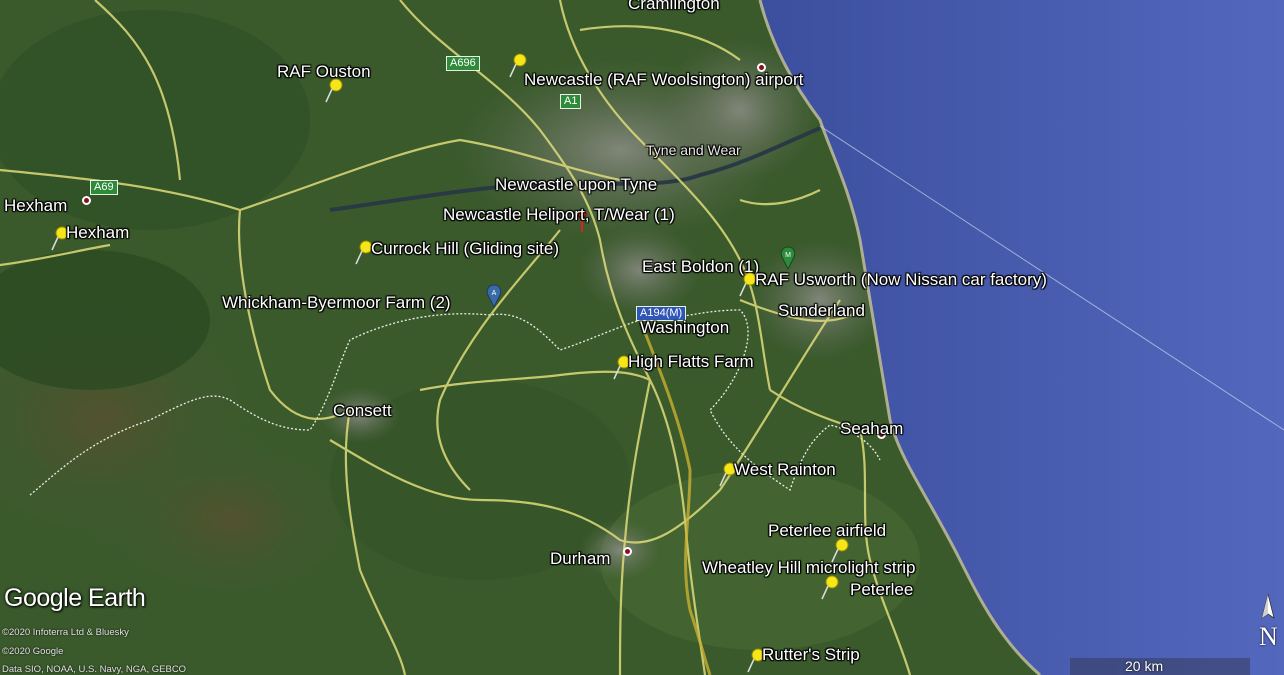 The image size is (1284, 675). I want to click on google-earth-logo: Google Earth, so click(75, 598).